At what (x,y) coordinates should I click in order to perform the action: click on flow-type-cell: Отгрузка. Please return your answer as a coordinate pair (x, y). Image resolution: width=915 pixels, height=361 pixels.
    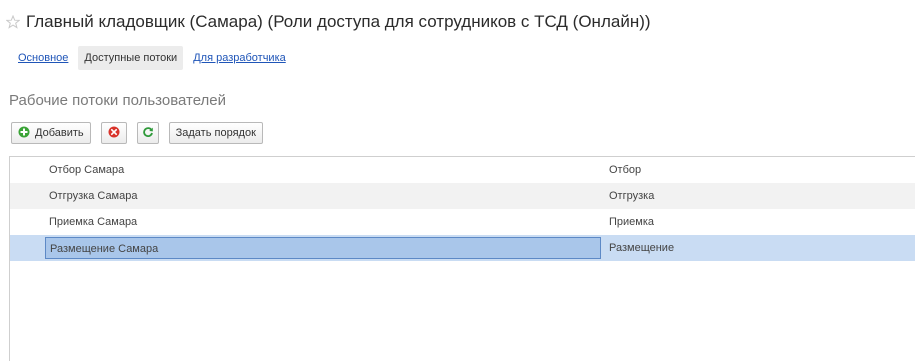
    Looking at the image, I should click on (632, 196).